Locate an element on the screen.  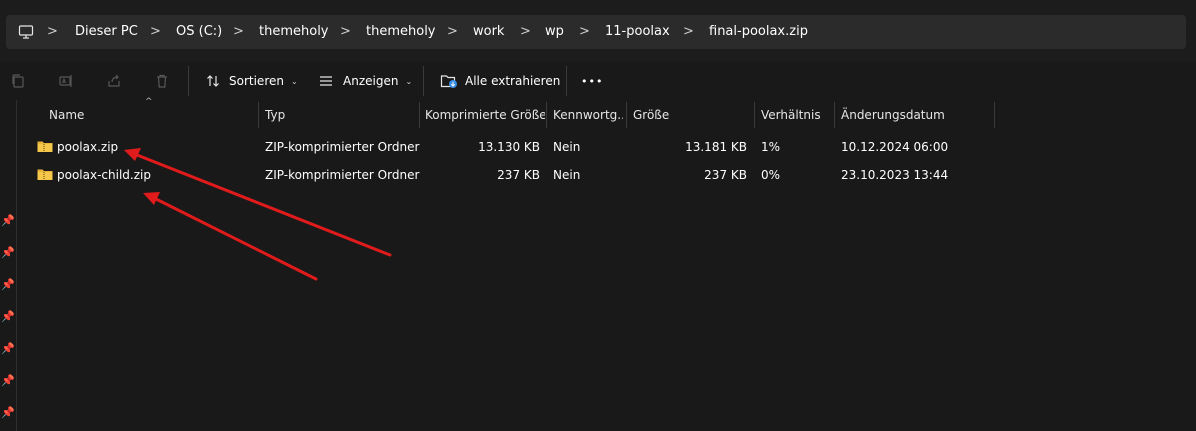
annotation-arrow is located at coordinates (230, 236).